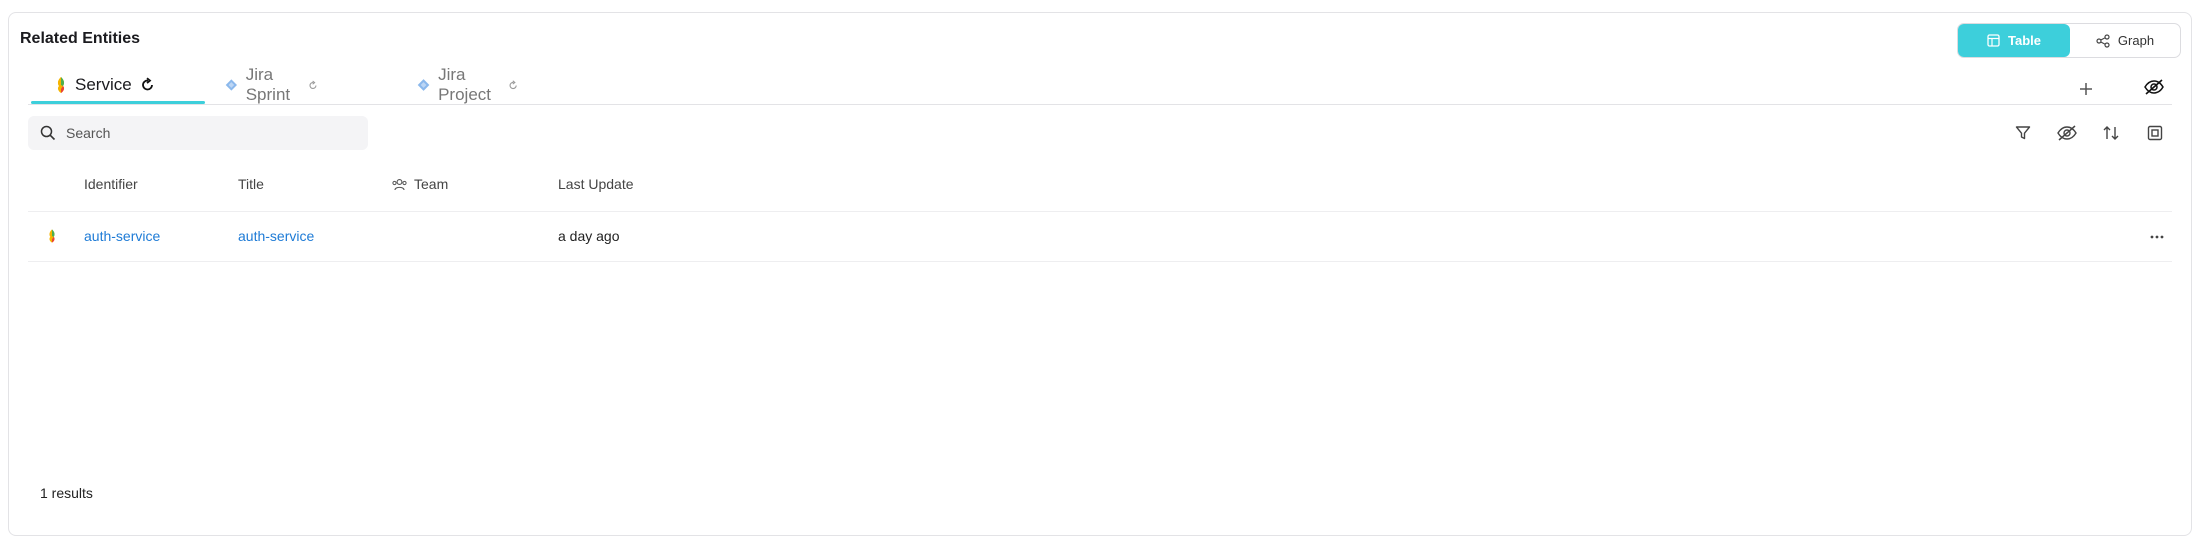 The width and height of the screenshot is (2202, 547). Describe the element at coordinates (596, 184) in the screenshot. I see `column-header-last-update: Last Update` at that location.